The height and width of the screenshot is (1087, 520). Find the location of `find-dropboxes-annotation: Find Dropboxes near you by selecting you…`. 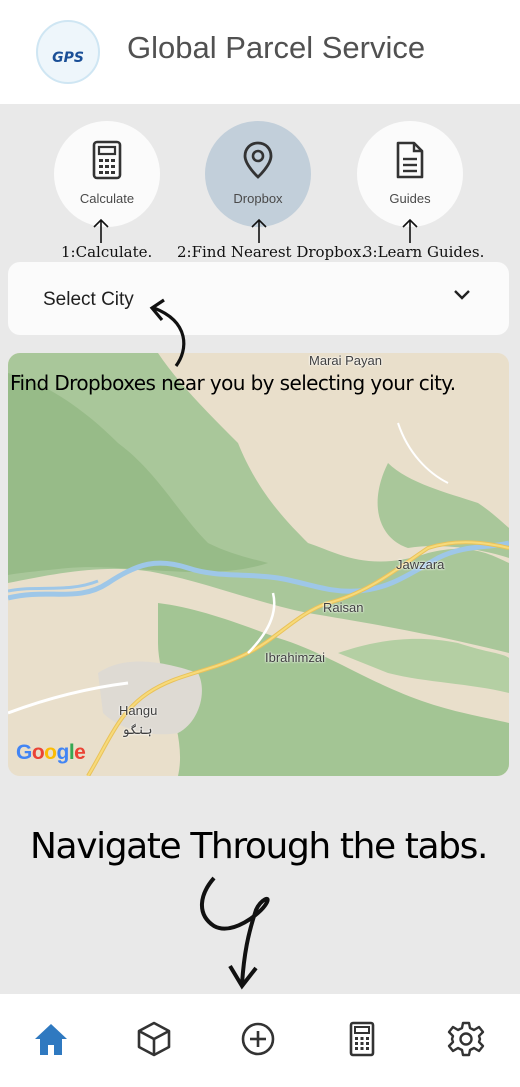

find-dropboxes-annotation: Find Dropboxes near you by selecting you… is located at coordinates (233, 383).